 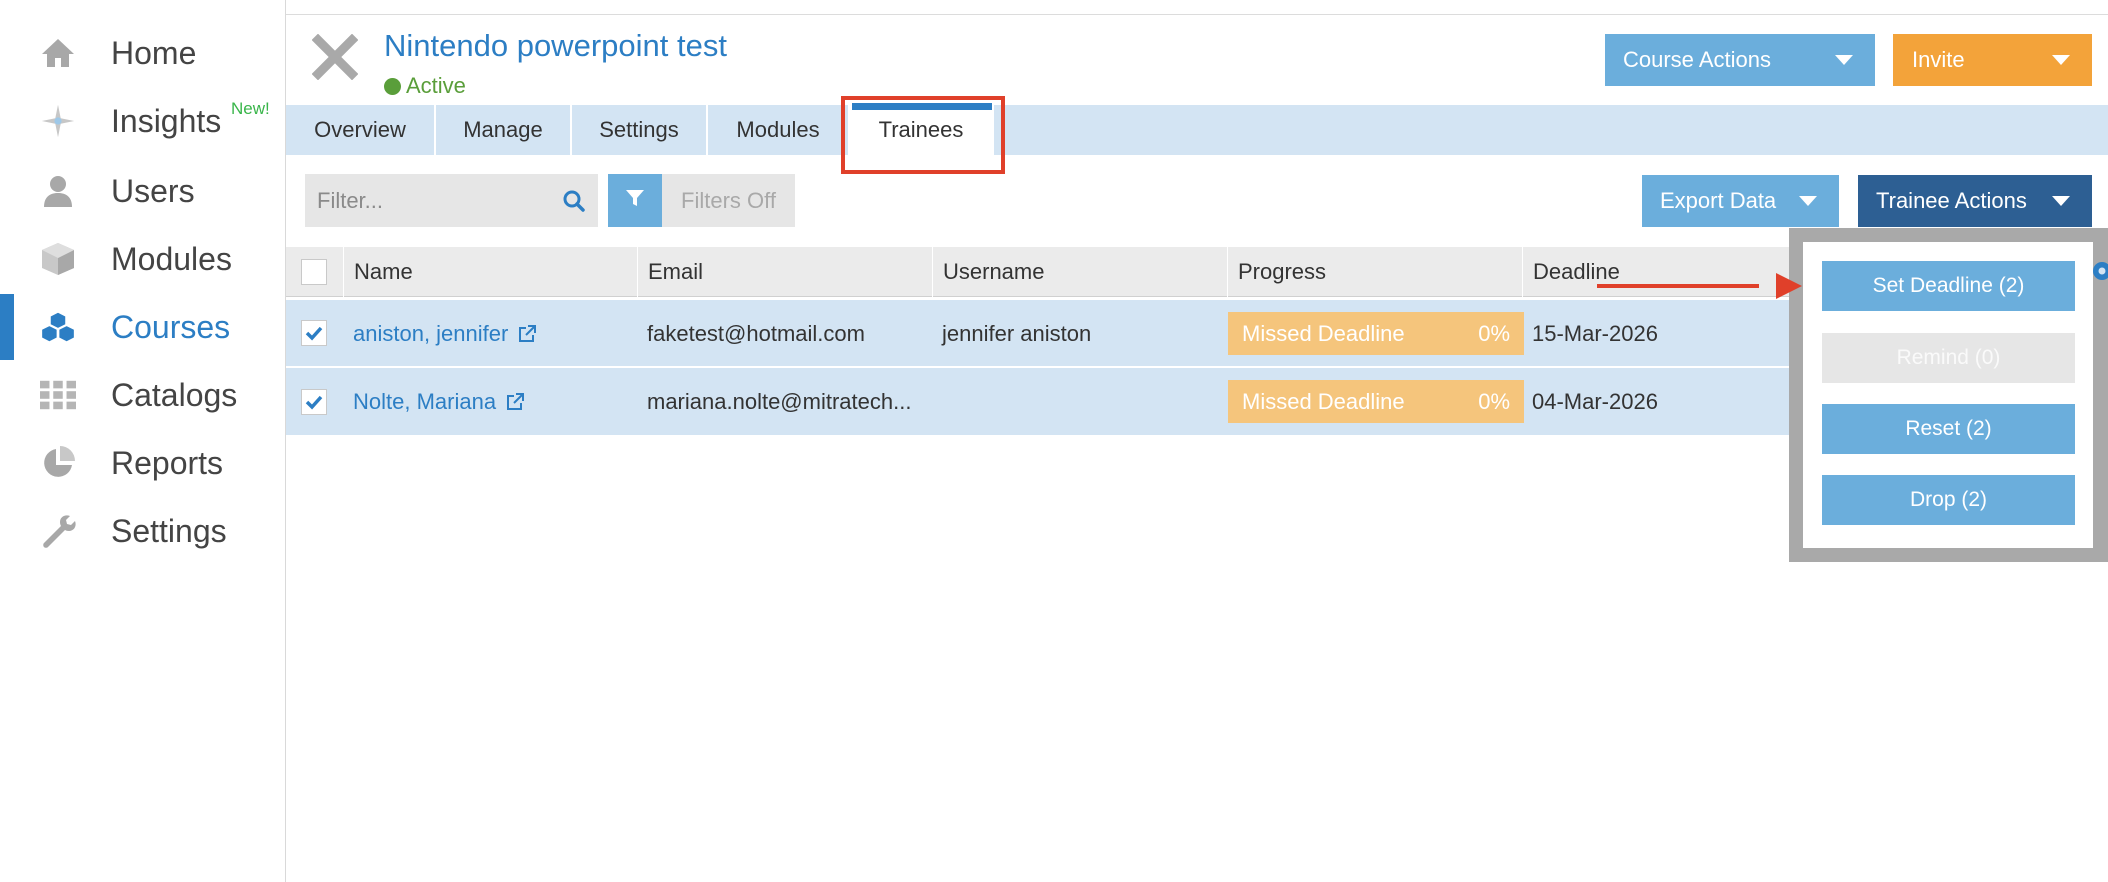 I want to click on wrench-icon, so click(x=58, y=531).